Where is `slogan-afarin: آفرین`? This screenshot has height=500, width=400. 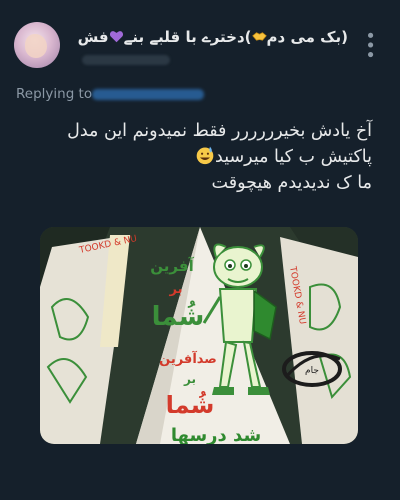 slogan-afarin: آفرین is located at coordinates (172, 266).